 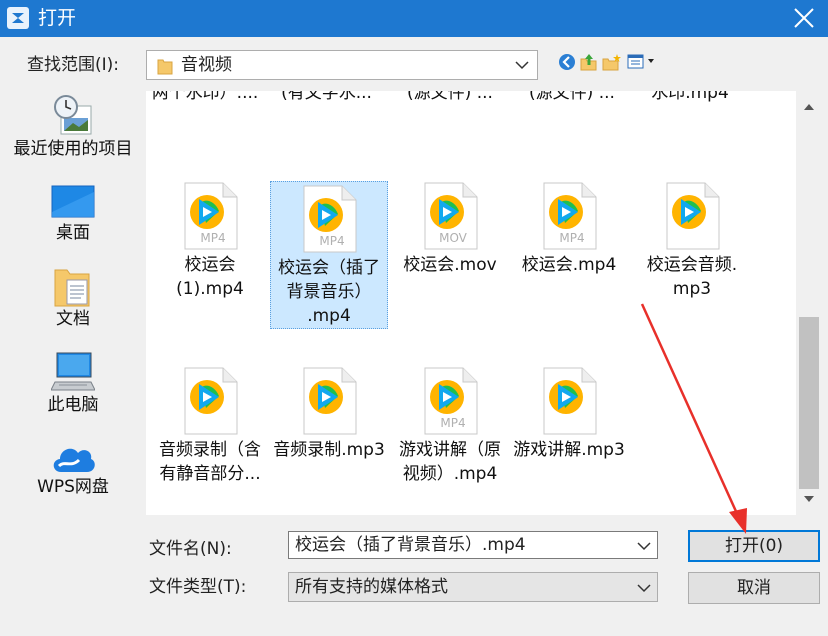 I want to click on scroll-up-arrow-icon, so click(x=809, y=107).